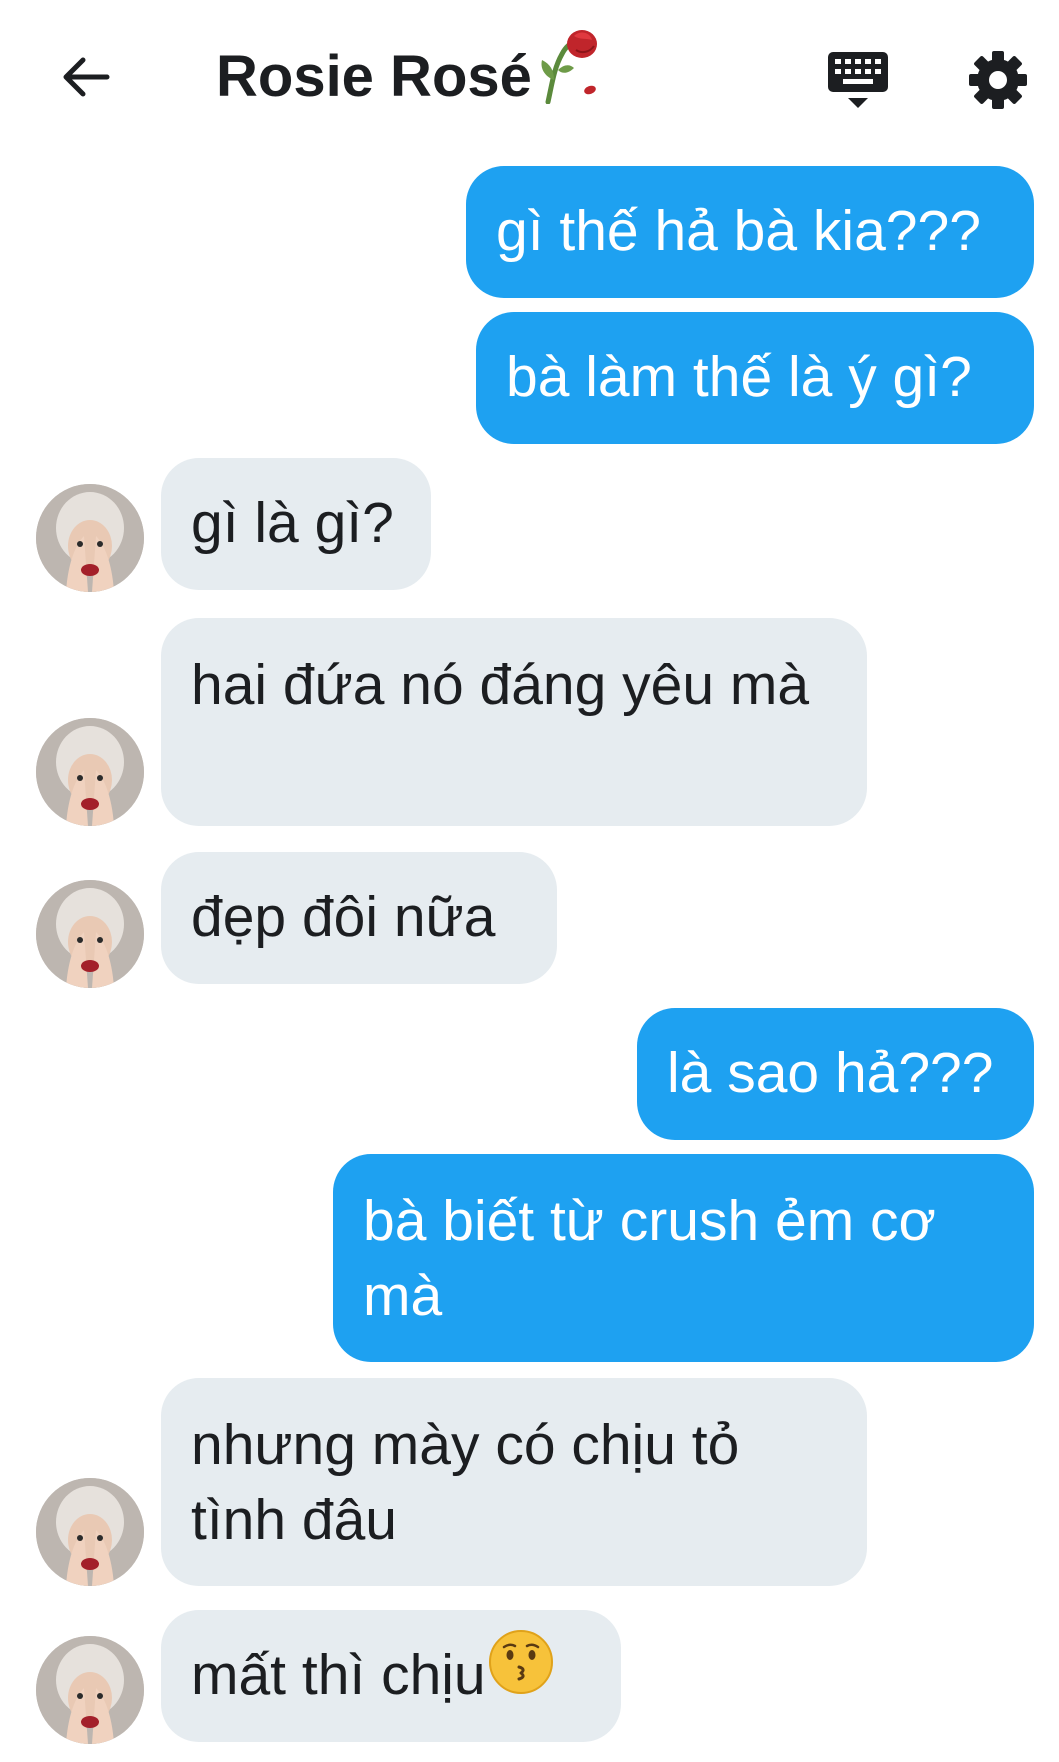 The width and height of the screenshot is (1059, 1762). Describe the element at coordinates (521, 1671) in the screenshot. I see `kissing-face-icon` at that location.